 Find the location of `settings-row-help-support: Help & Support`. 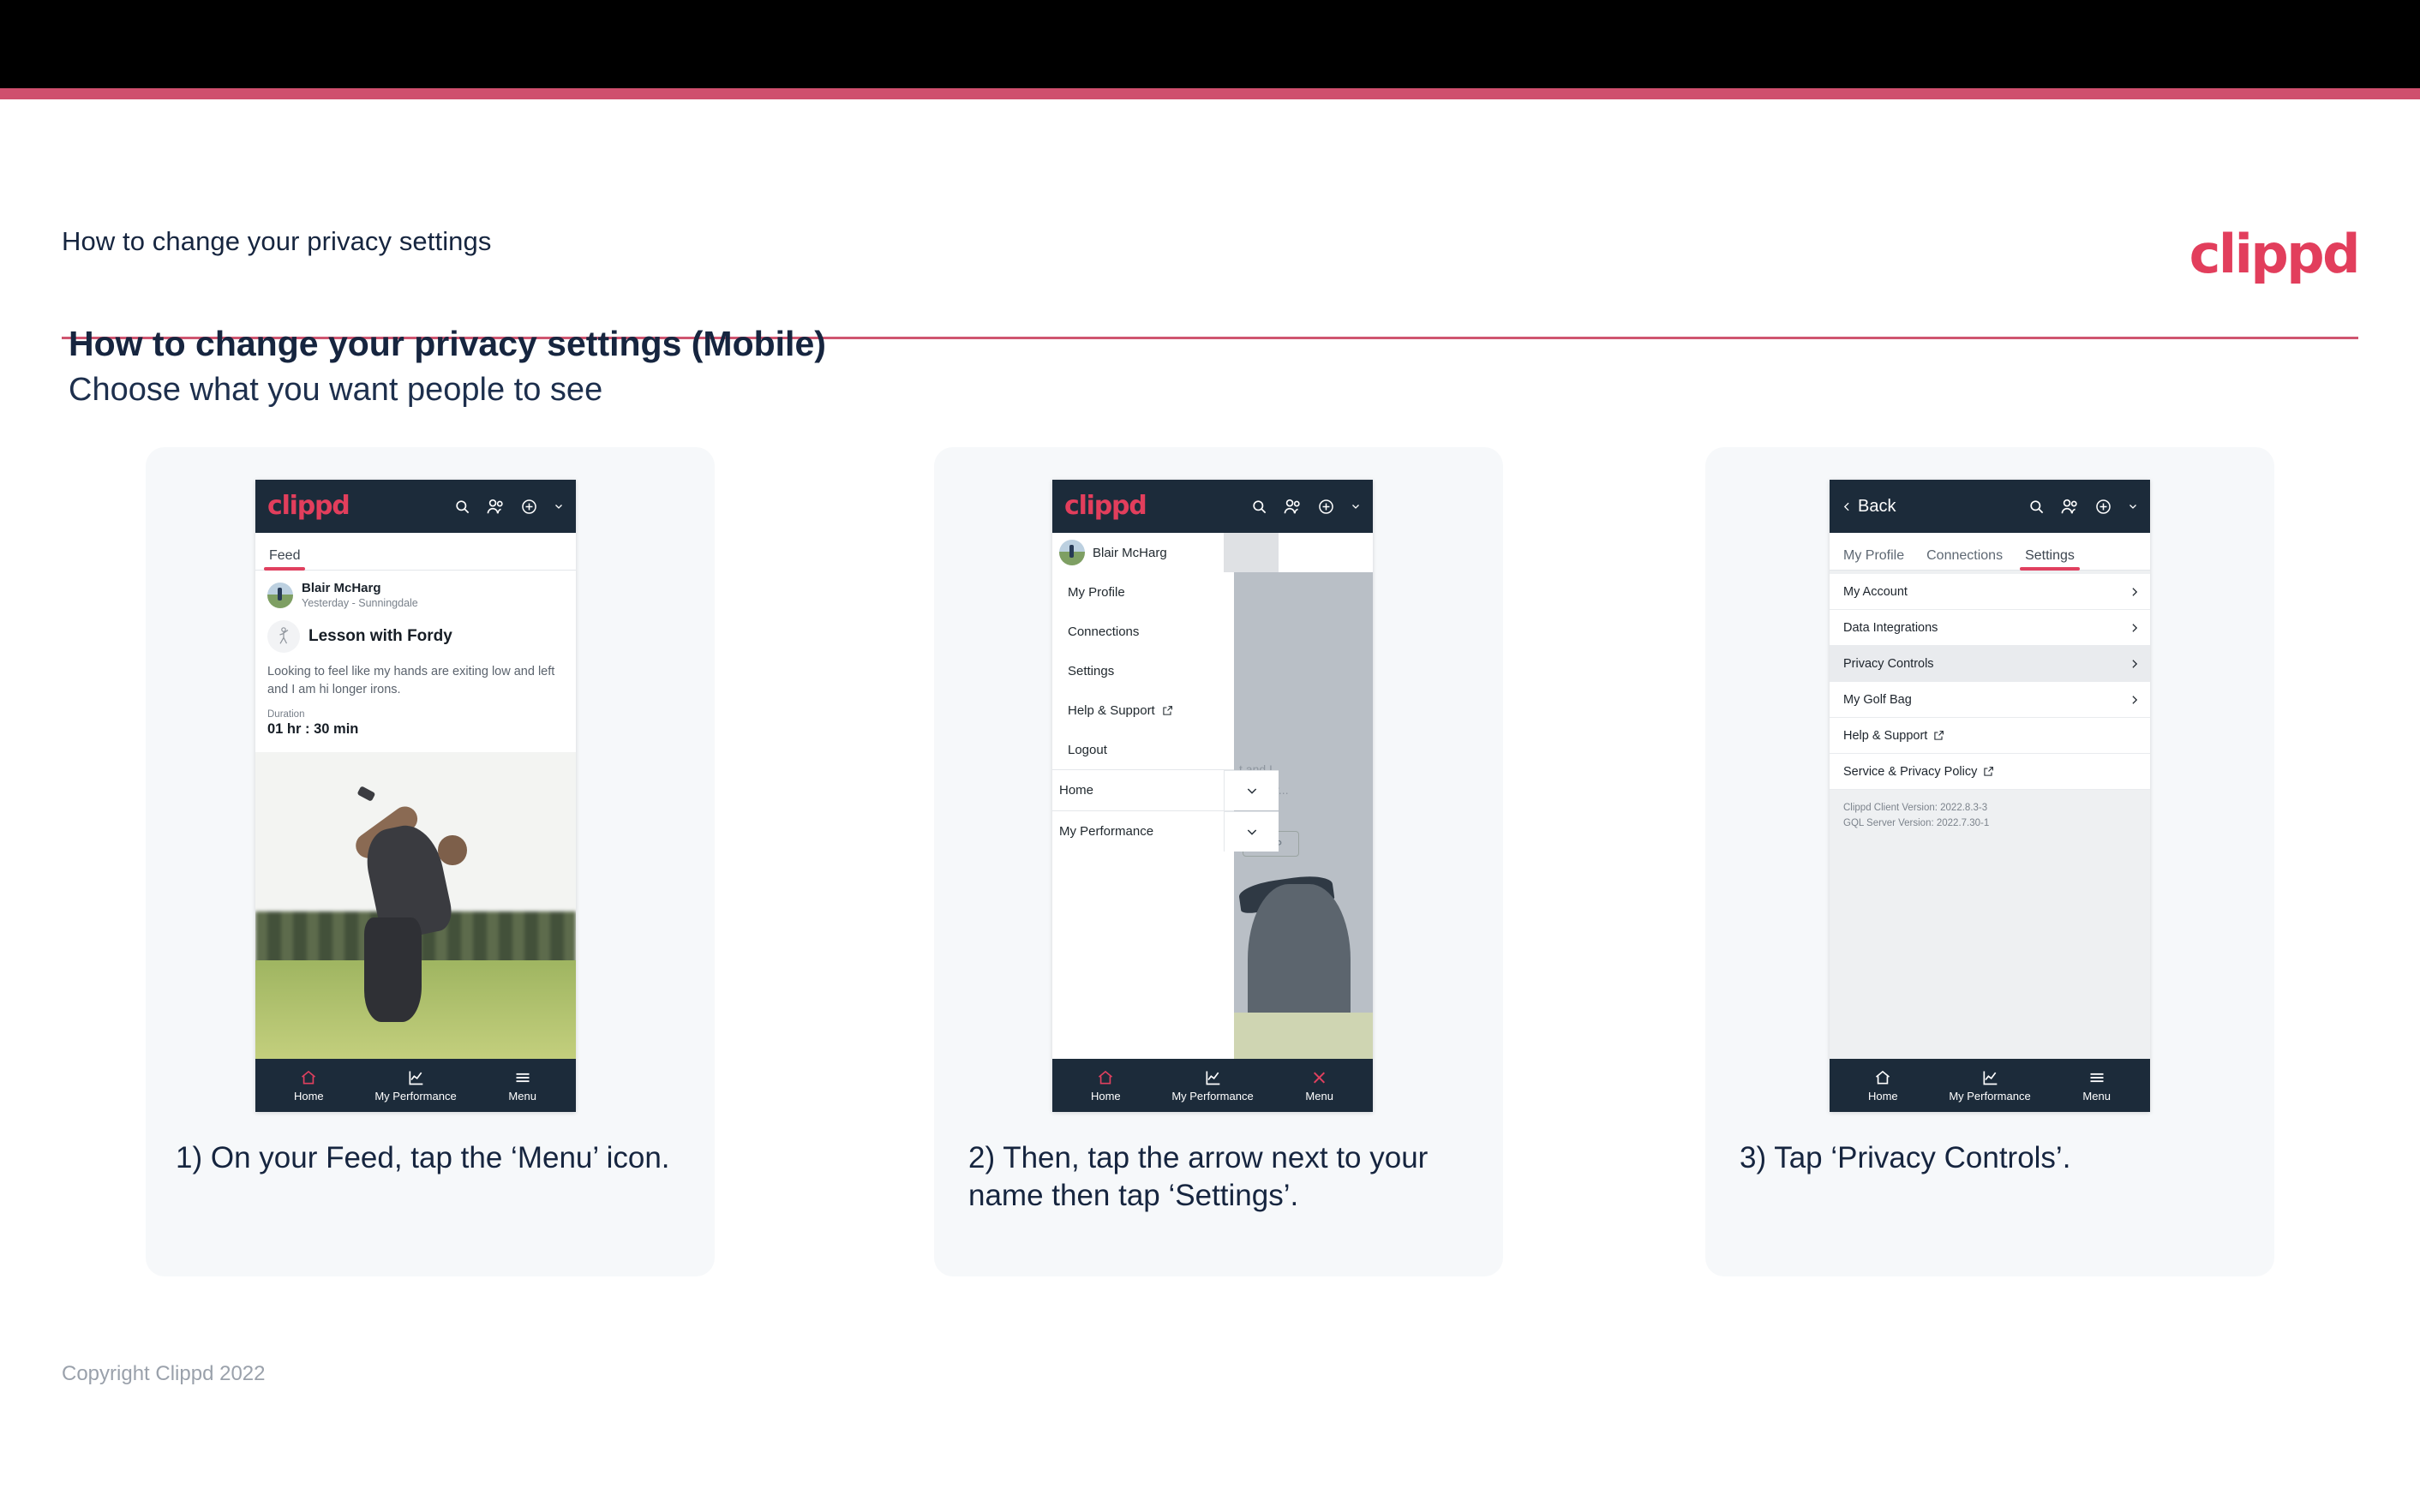

settings-row-help-support: Help & Support is located at coordinates (1990, 736).